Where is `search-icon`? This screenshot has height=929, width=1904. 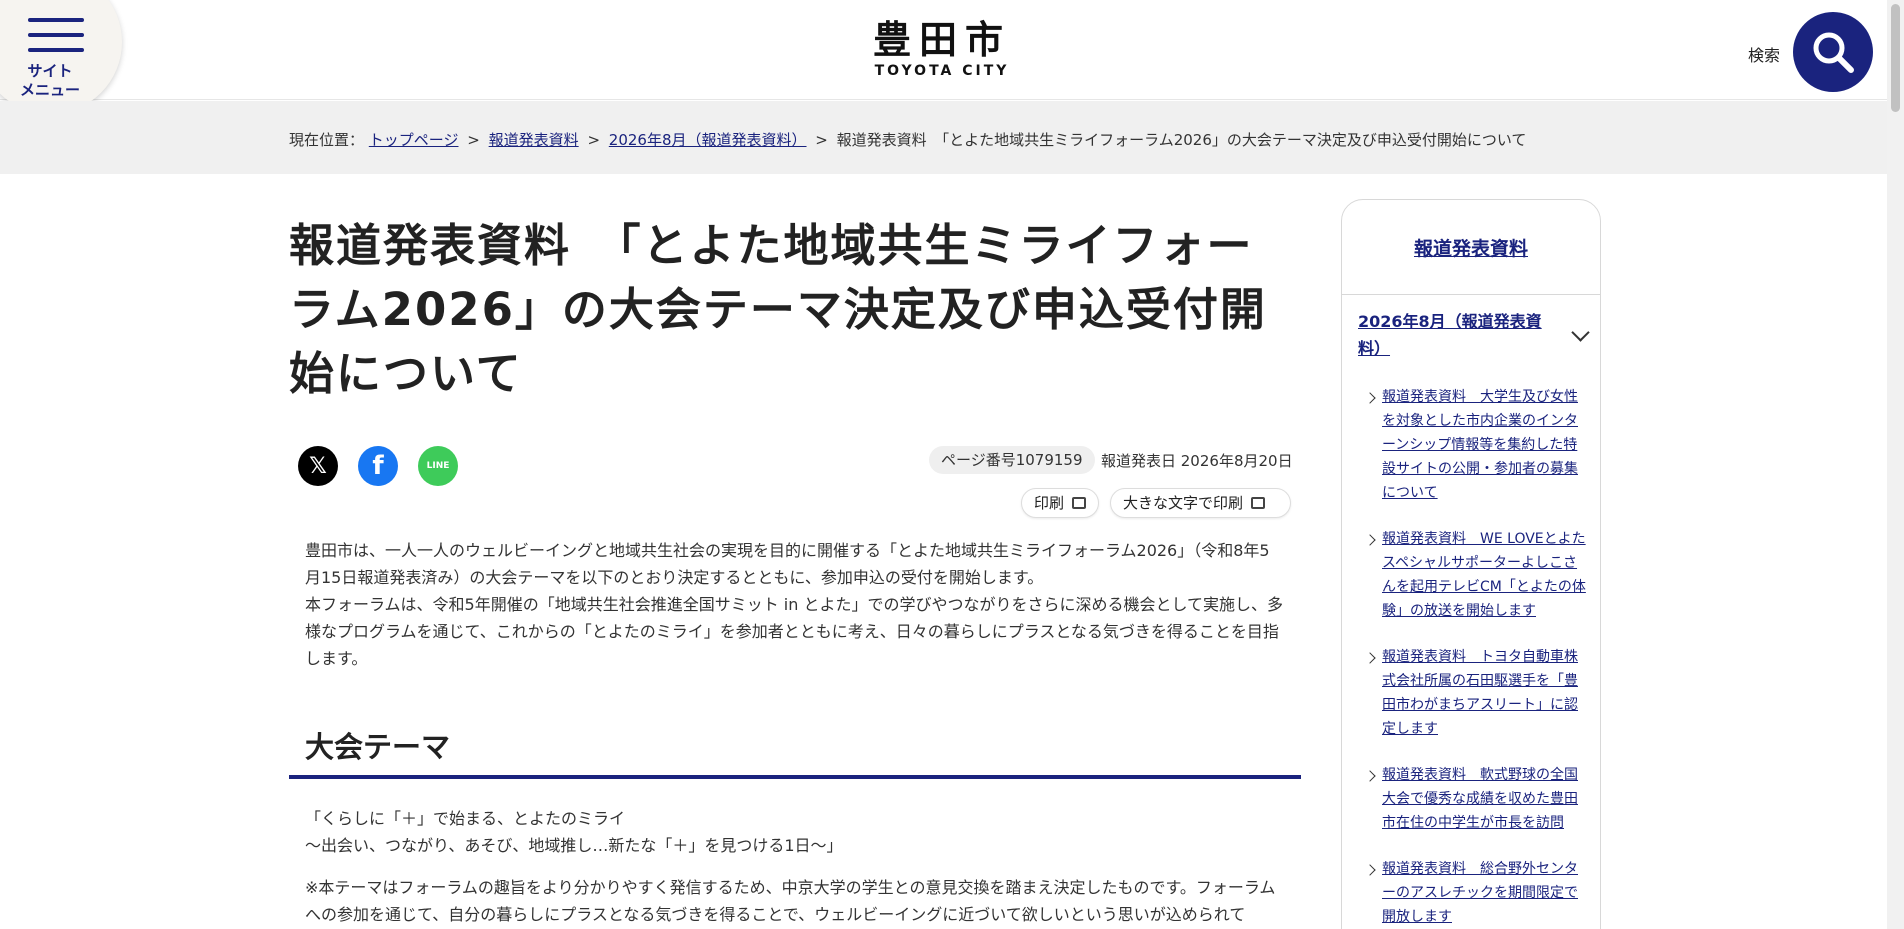
search-icon is located at coordinates (1833, 52).